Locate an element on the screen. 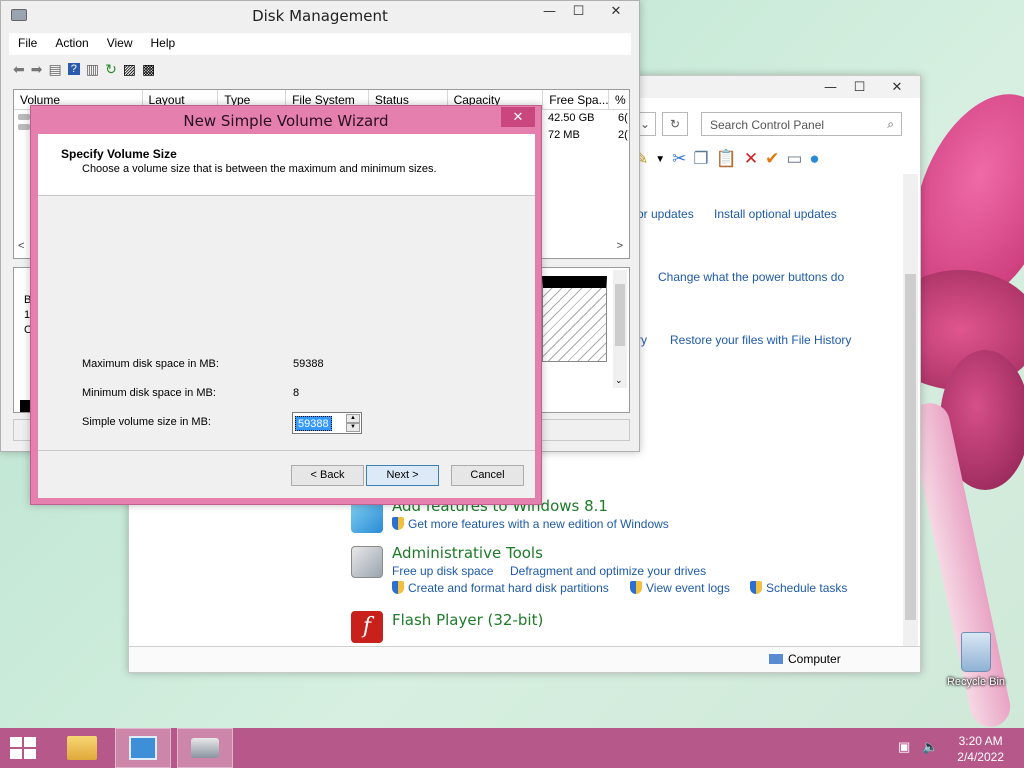 The image size is (1024, 768). spin-up-icon: ▲ is located at coordinates (353, 418).